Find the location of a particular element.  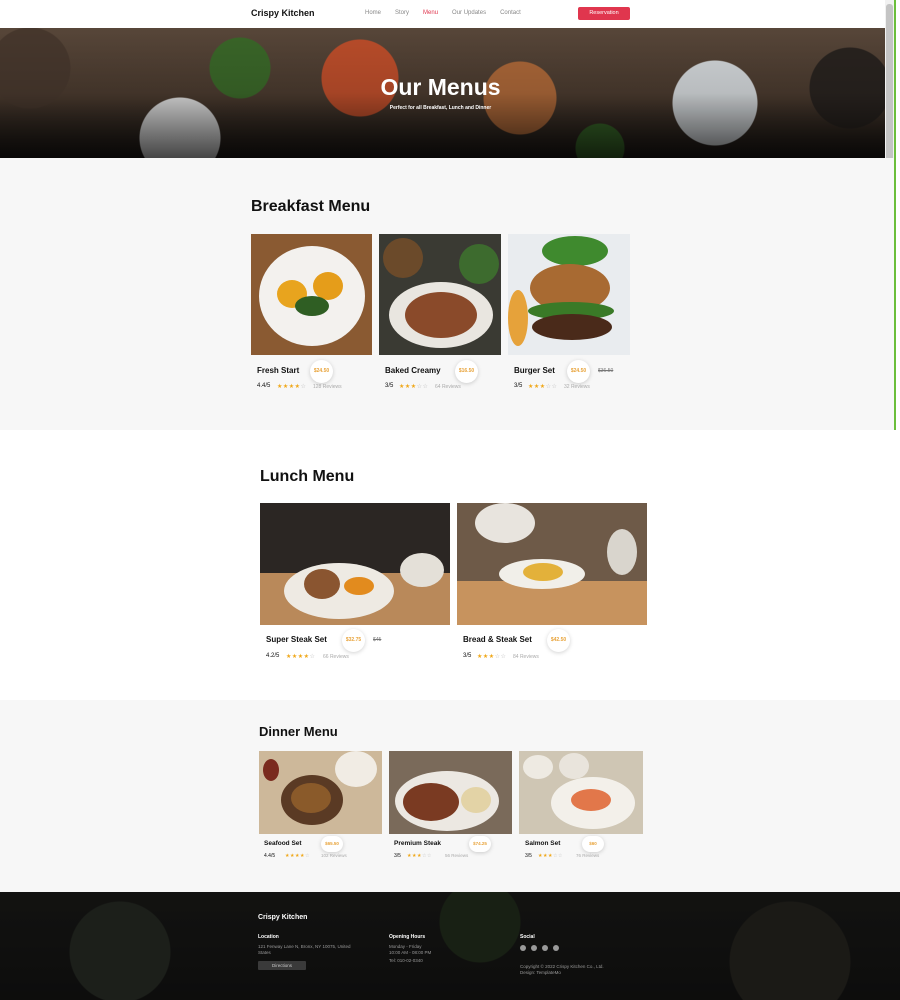

design-credit: Design: TemplateMo is located at coordinates (540, 973).